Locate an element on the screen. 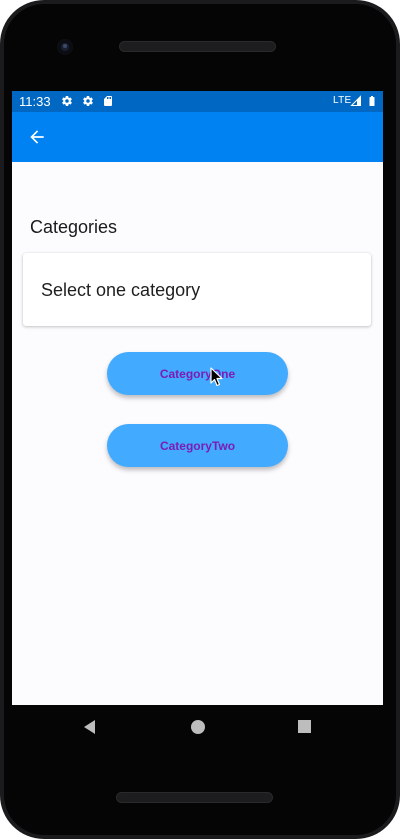  sd-card-icon is located at coordinates (108, 101).